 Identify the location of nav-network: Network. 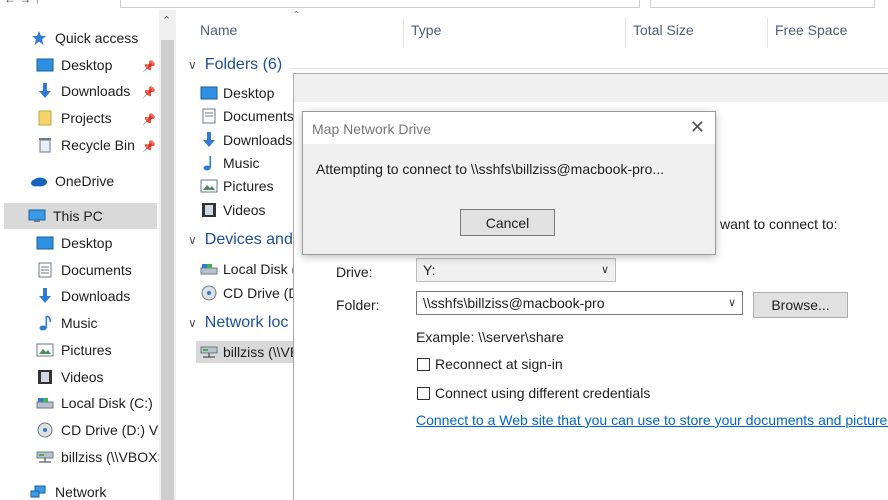
(68, 489).